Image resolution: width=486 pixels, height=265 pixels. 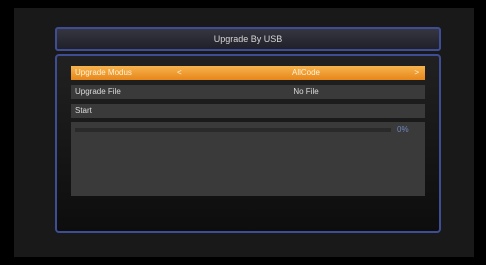 I want to click on progress-percent: 0%, so click(x=403, y=129).